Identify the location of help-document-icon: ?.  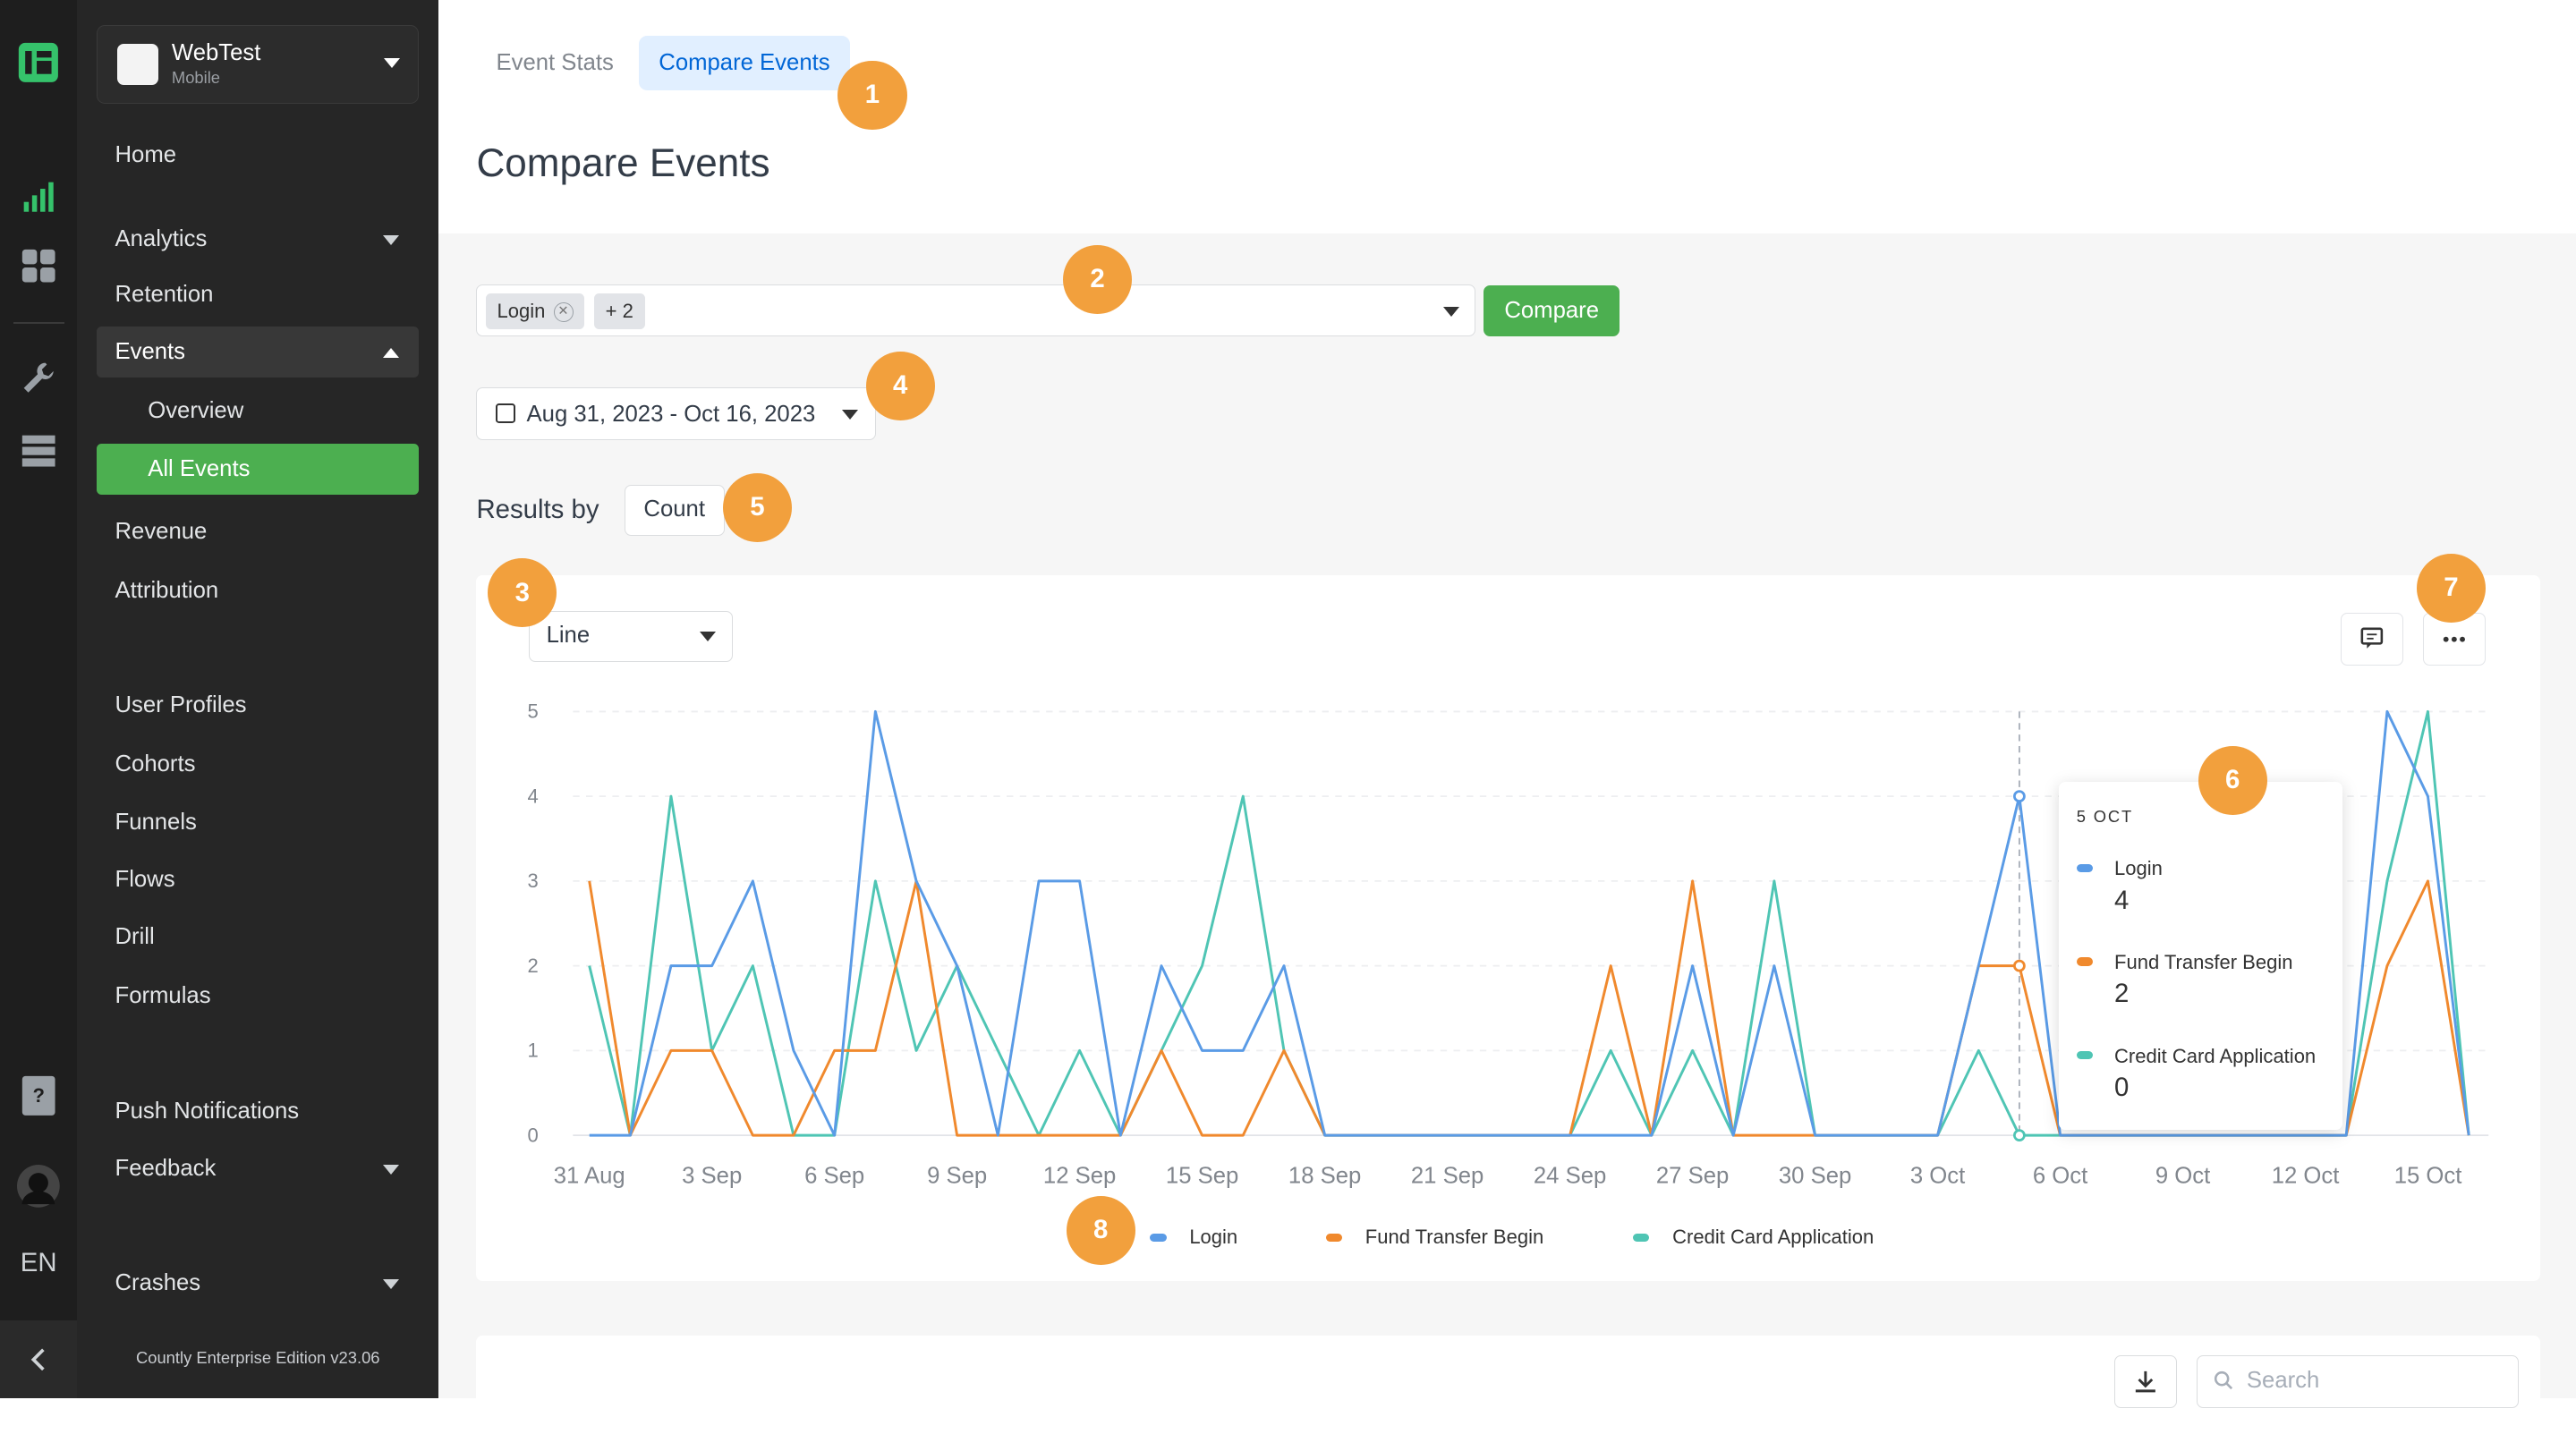
(38, 1095).